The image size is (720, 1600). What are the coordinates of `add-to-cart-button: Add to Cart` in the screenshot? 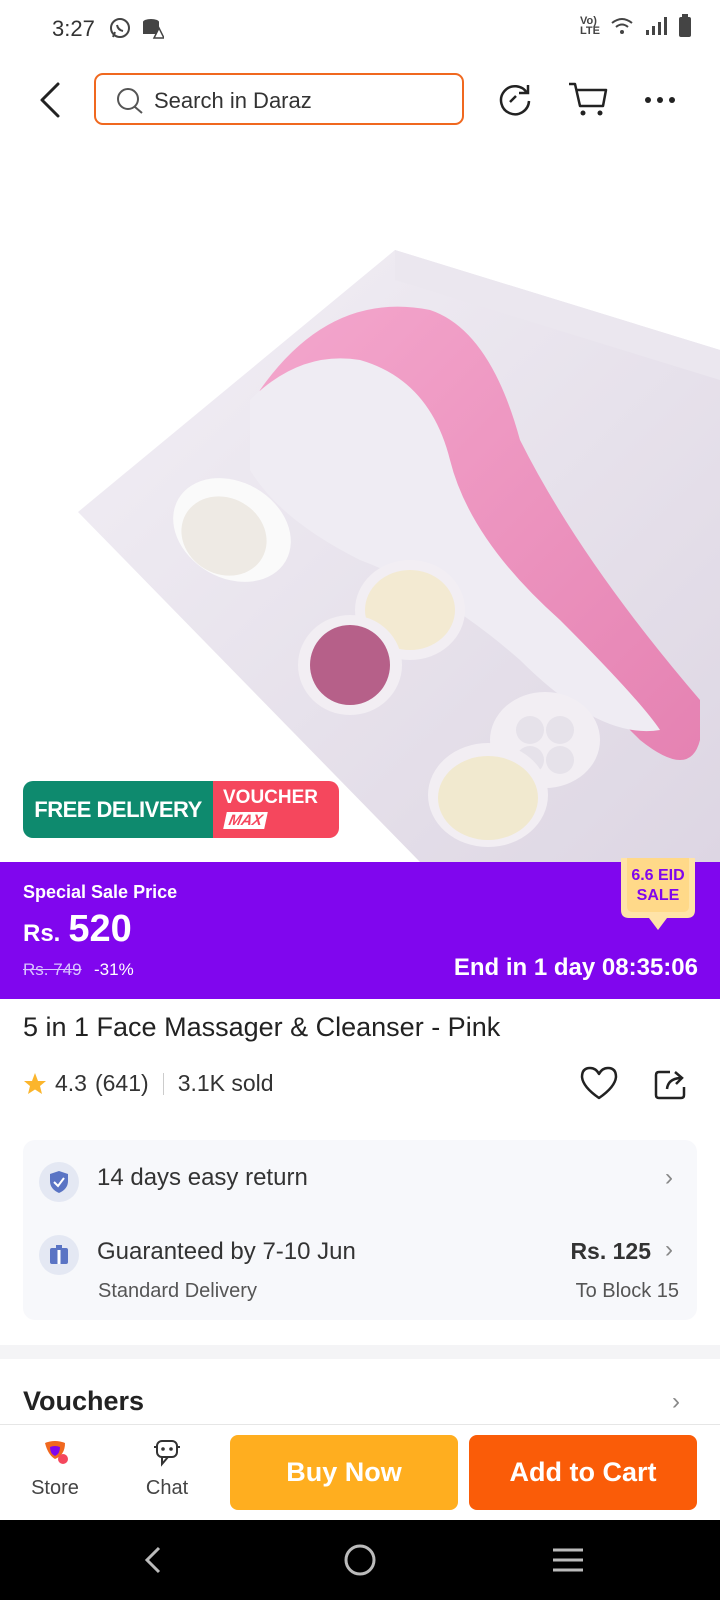 It's located at (583, 1472).